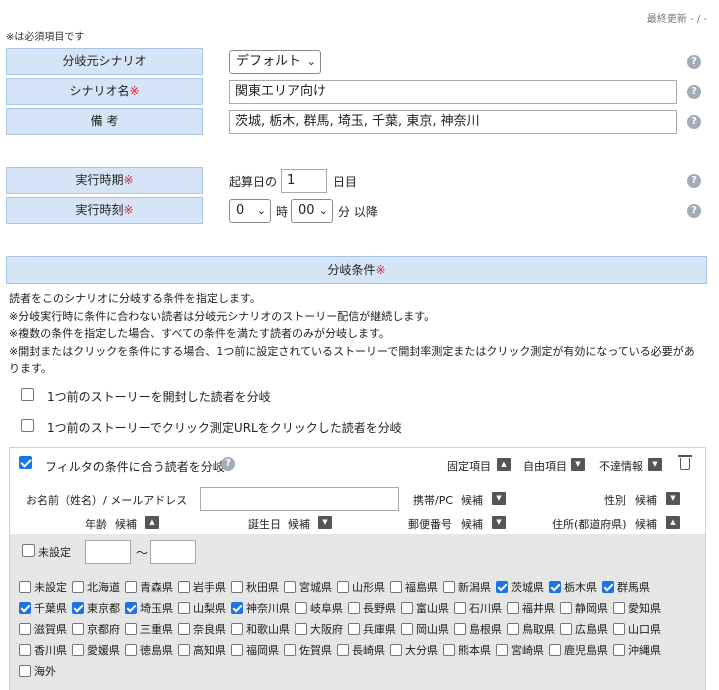  I want to click on prefecture-option: 大阪府, so click(319, 629).